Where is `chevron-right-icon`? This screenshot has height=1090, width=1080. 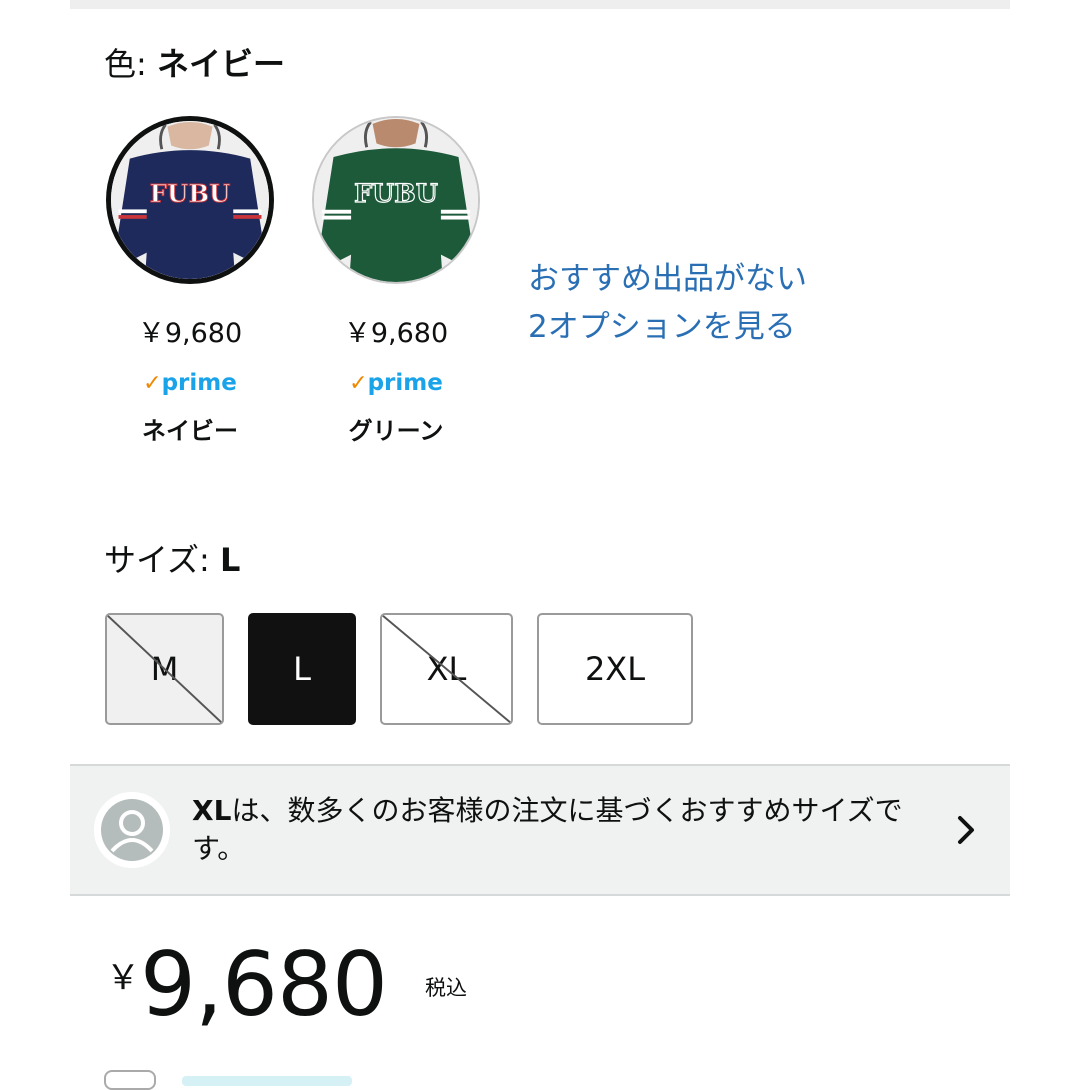
chevron-right-icon is located at coordinates (967, 830).